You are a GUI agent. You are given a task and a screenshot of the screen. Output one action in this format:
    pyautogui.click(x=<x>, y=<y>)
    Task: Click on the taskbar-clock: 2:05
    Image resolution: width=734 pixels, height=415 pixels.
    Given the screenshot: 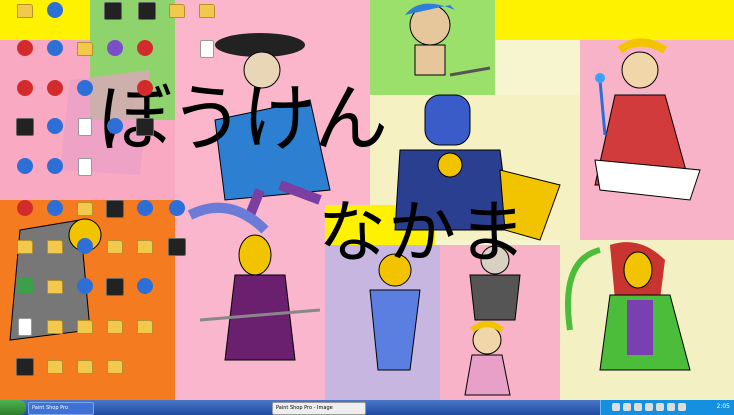 What is the action you would take?
    pyautogui.click(x=723, y=406)
    